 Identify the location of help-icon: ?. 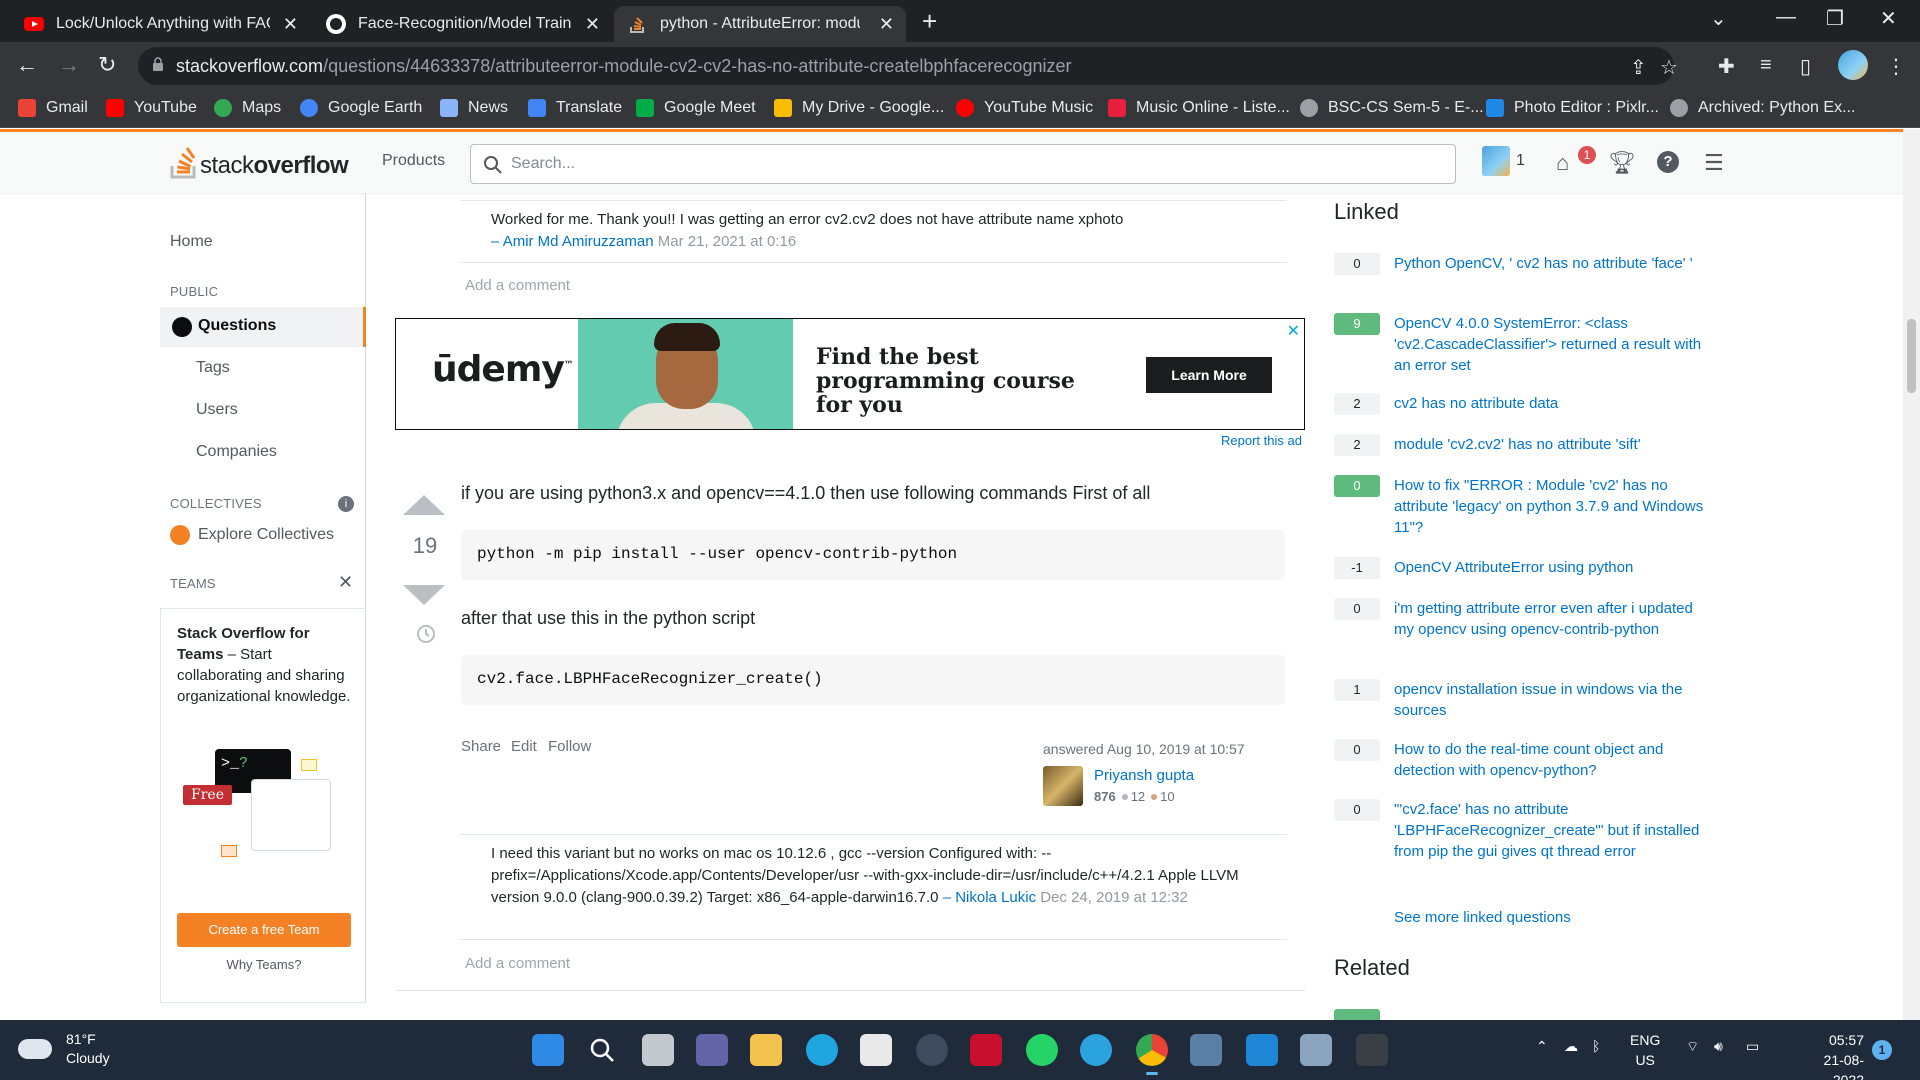
(1668, 162).